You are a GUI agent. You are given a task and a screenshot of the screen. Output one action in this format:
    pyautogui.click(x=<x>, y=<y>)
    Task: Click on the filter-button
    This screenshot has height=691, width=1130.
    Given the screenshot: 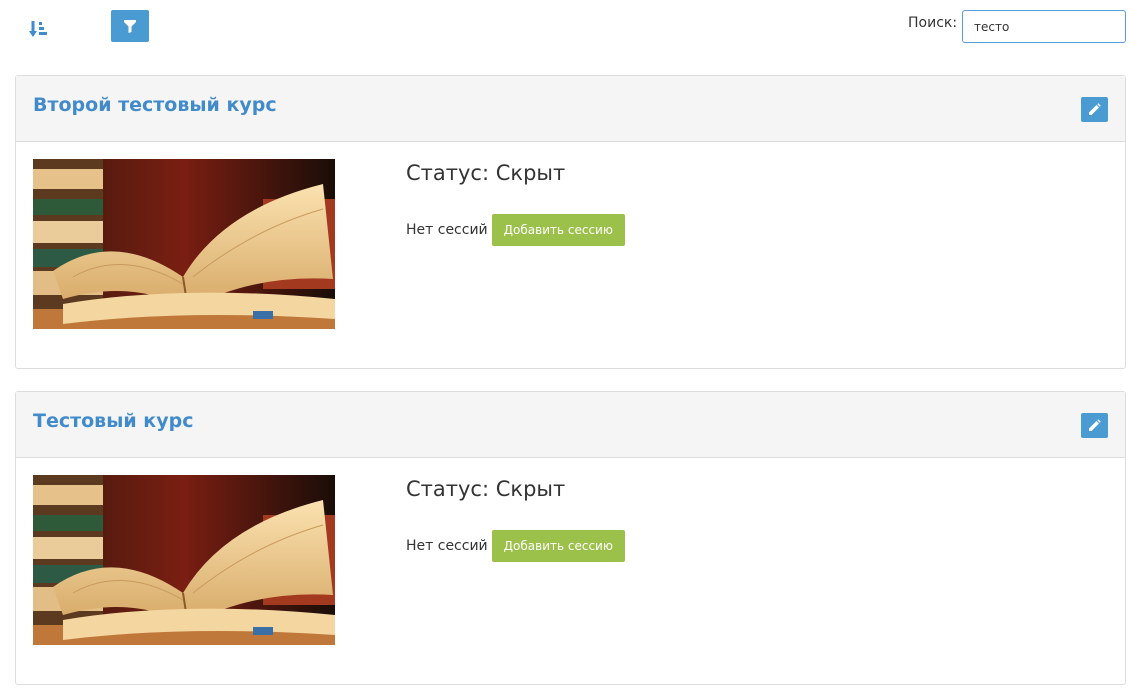 What is the action you would take?
    pyautogui.click(x=130, y=26)
    